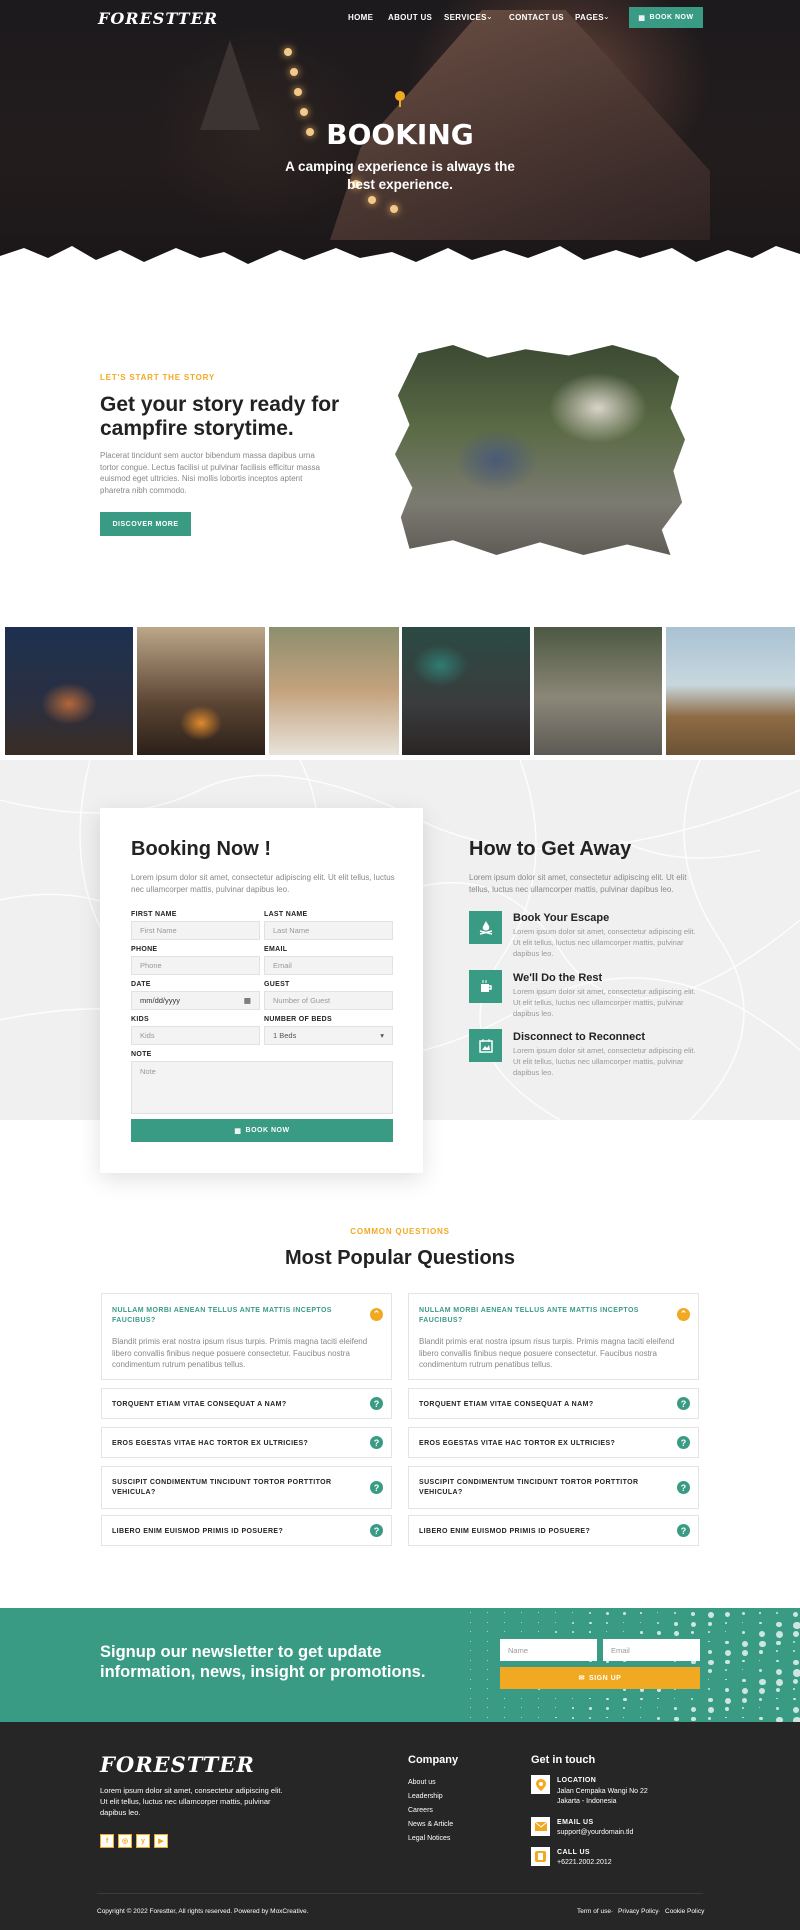 This screenshot has height=1930, width=800. Describe the element at coordinates (429, 1838) in the screenshot. I see `footer-link-legal: Legal Notices` at that location.